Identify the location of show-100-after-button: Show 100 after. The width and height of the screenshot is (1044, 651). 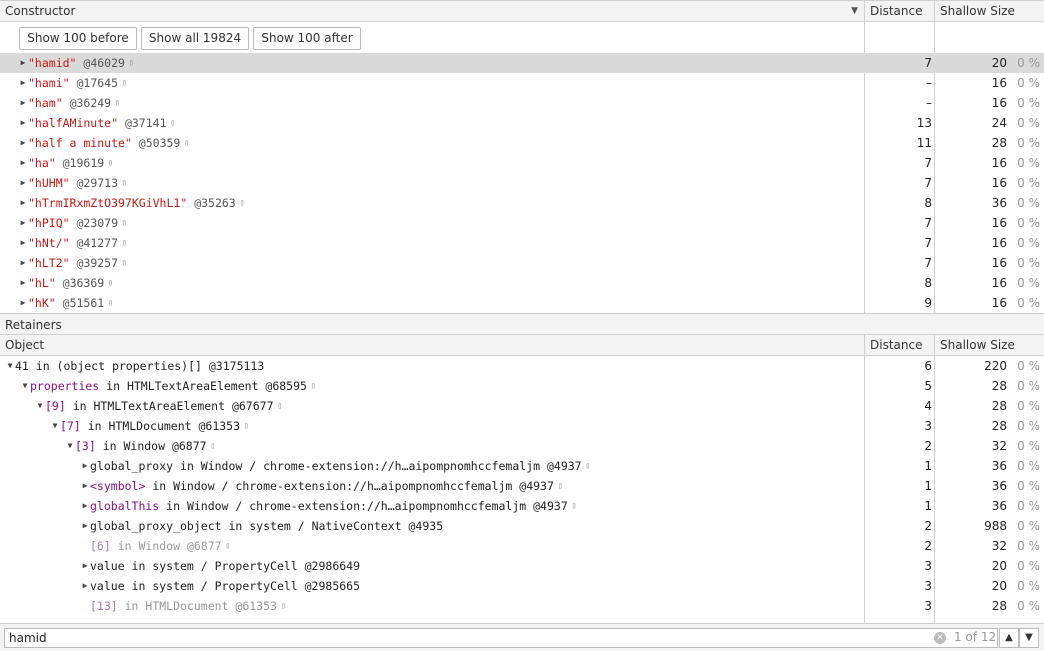
(307, 38).